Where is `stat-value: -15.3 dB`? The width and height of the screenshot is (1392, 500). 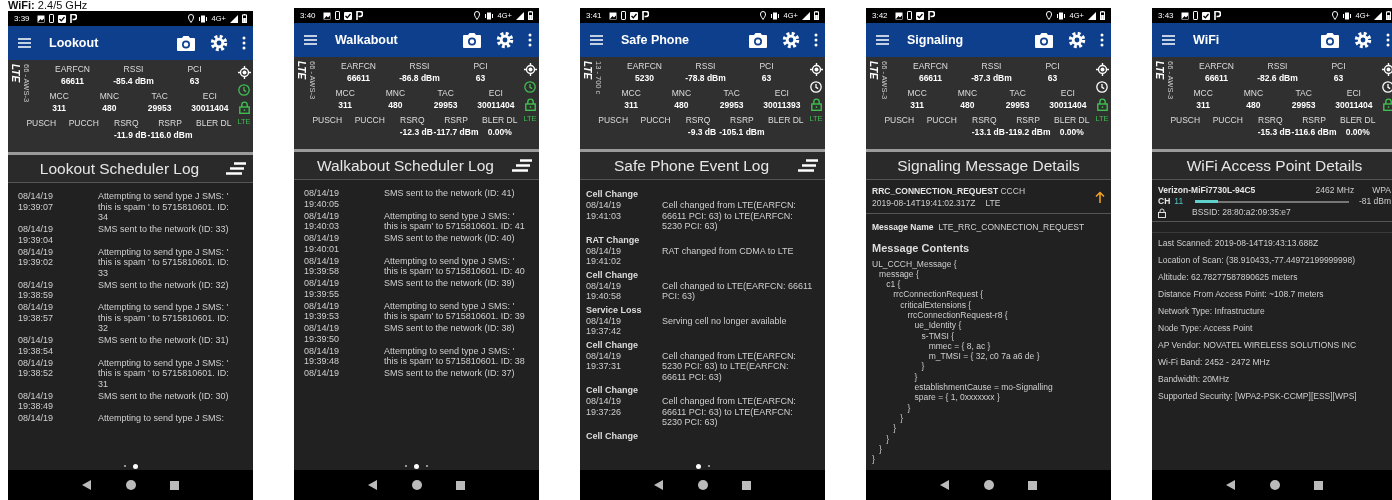 stat-value: -15.3 dB is located at coordinates (1274, 132).